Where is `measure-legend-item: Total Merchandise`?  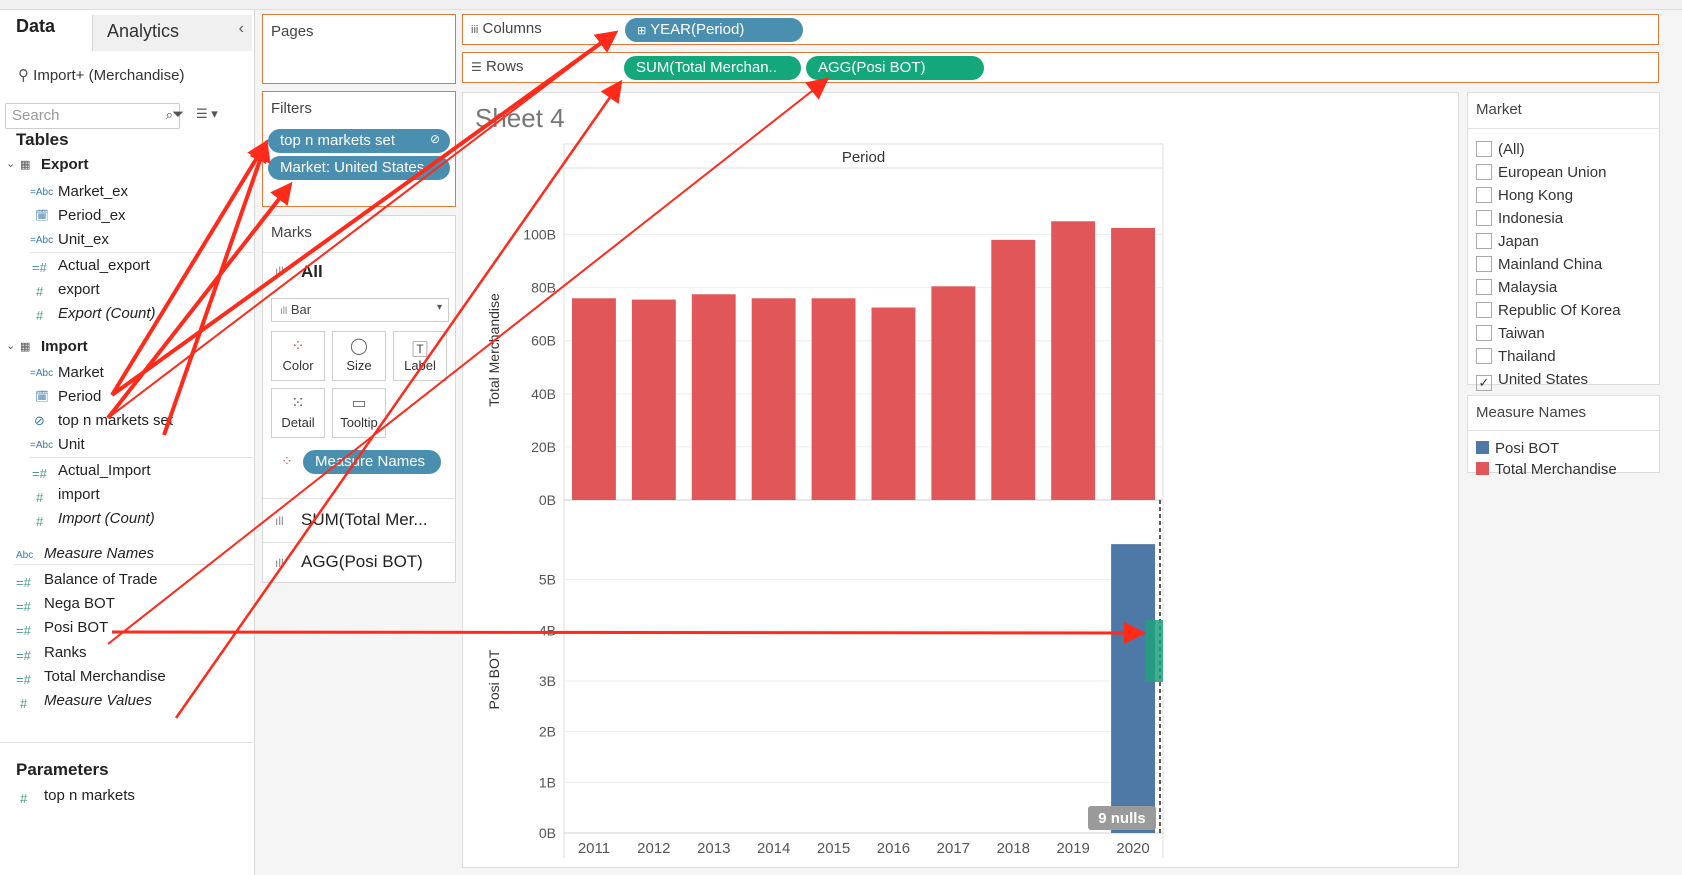 measure-legend-item: Total Merchandise is located at coordinates (1546, 469).